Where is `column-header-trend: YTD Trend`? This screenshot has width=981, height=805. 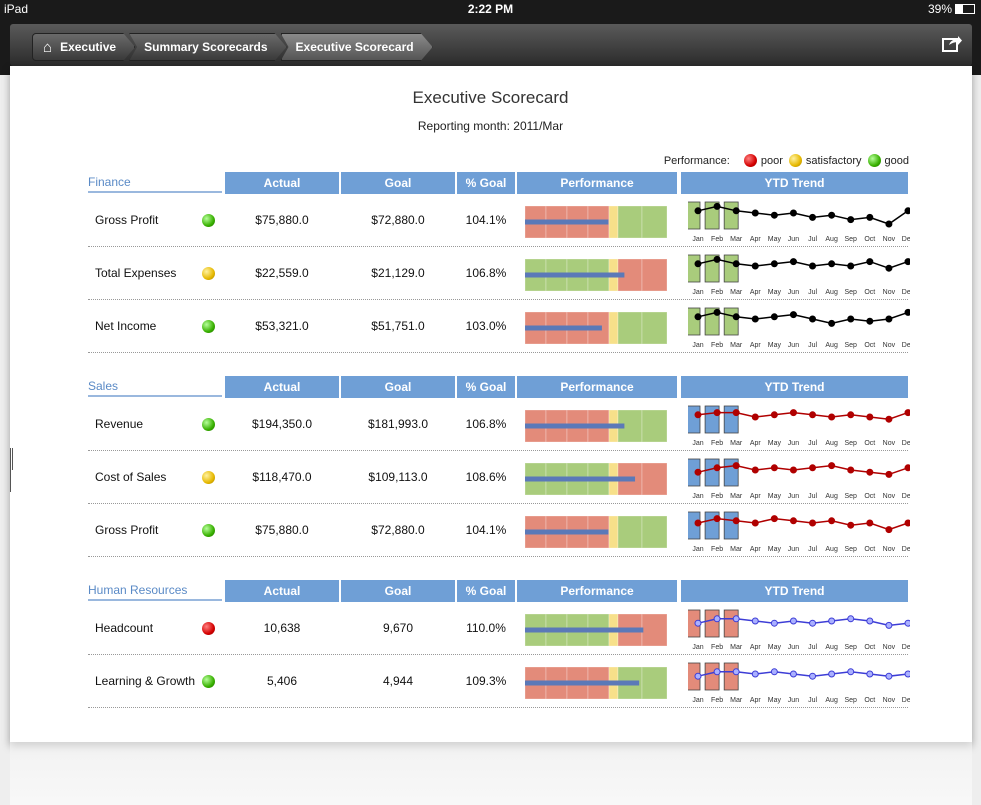 column-header-trend: YTD Trend is located at coordinates (794, 183).